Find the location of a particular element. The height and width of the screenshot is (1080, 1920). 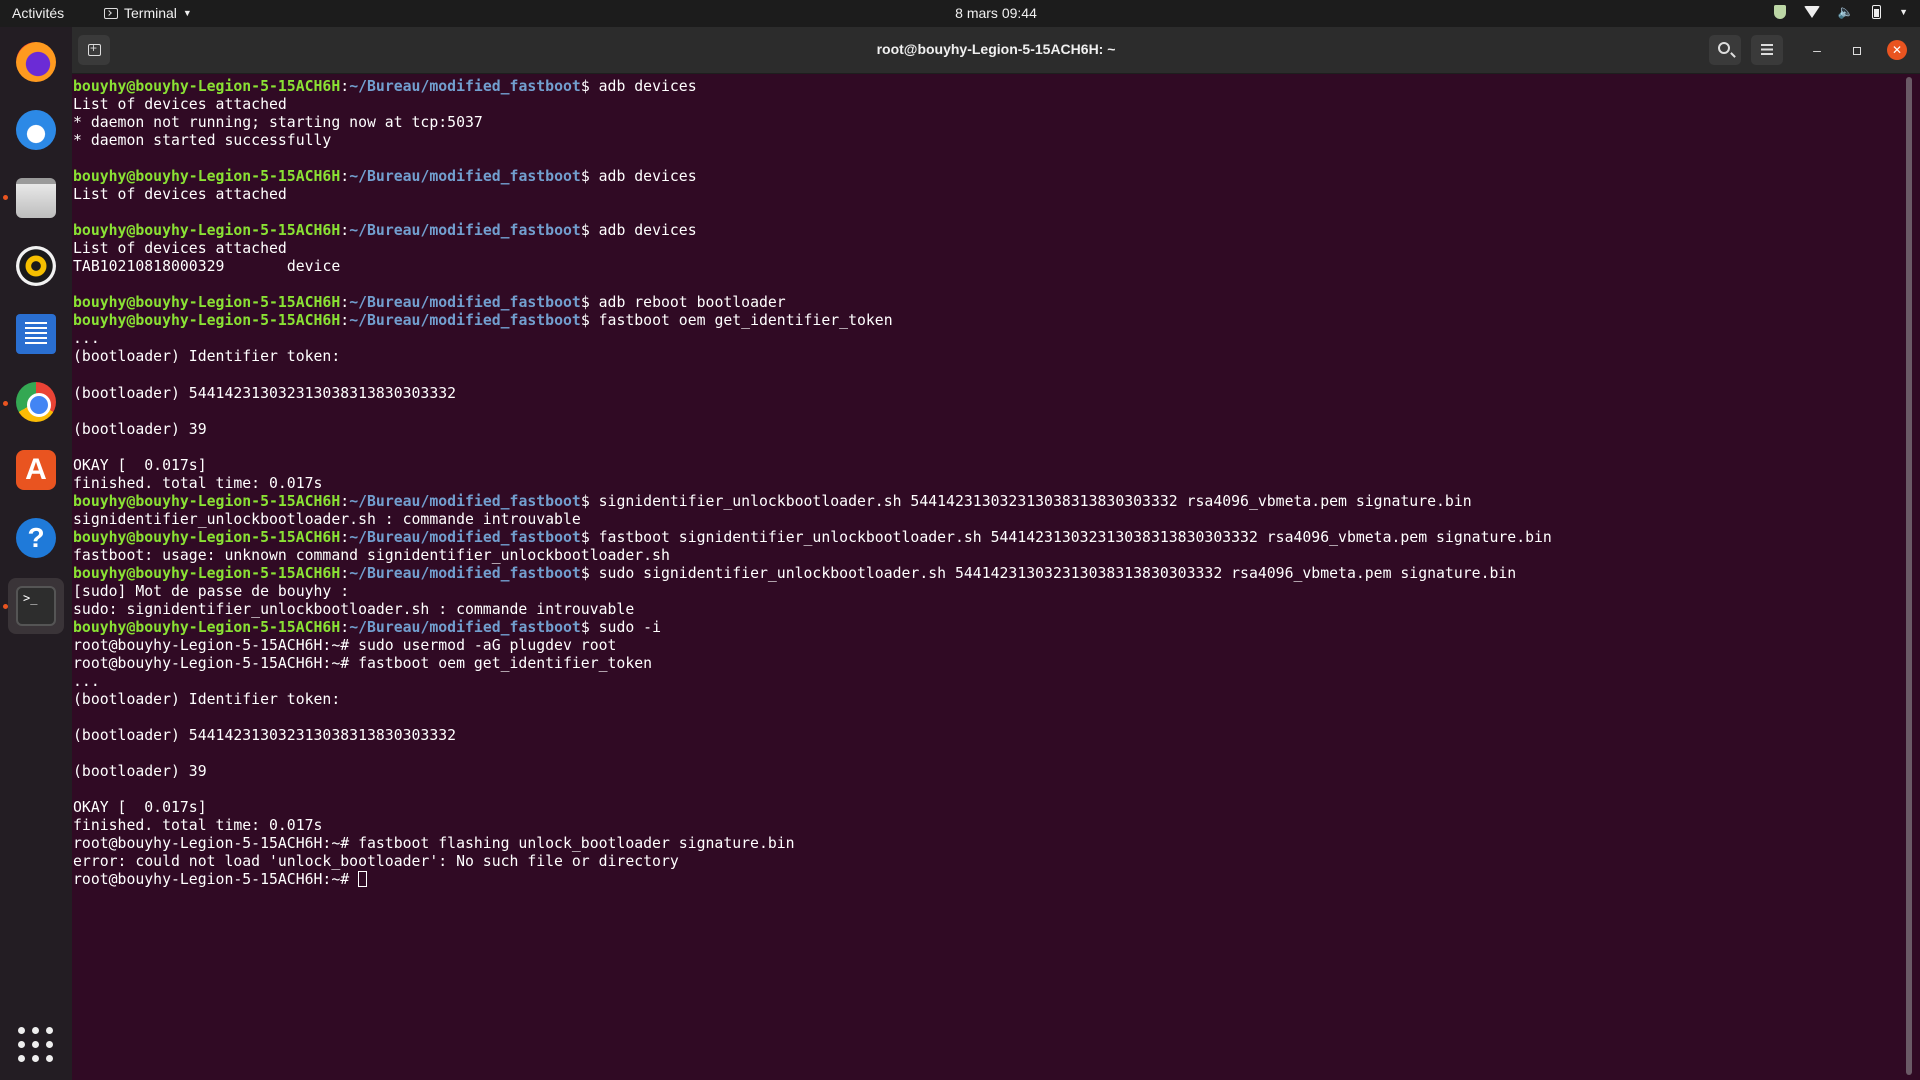

dock-item-libreoffice-writer is located at coordinates (36, 334).